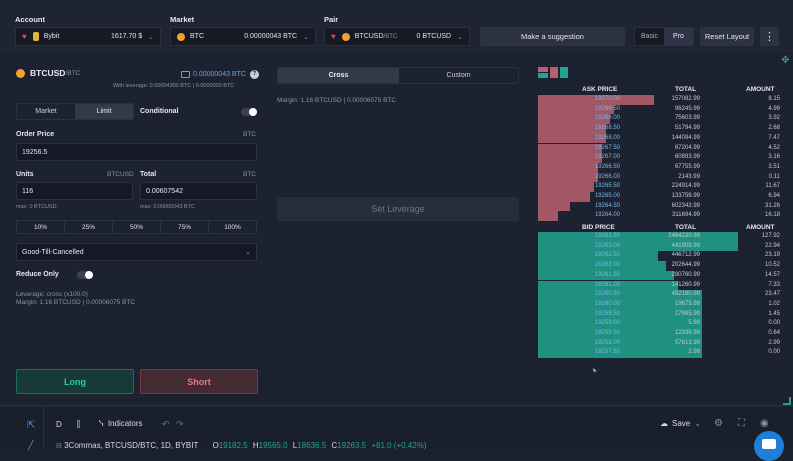 The height and width of the screenshot is (461, 793). What do you see at coordinates (727, 36) in the screenshot?
I see `reset-layout-button: Reset Layout` at bounding box center [727, 36].